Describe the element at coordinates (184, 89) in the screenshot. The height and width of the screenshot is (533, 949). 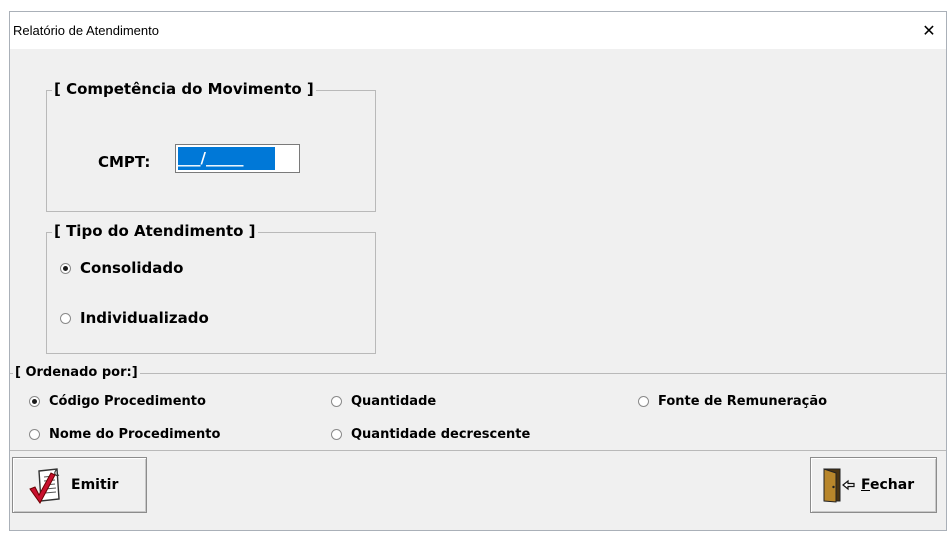
I see `competencia-legend: [ Competência do Movimento ]` at that location.